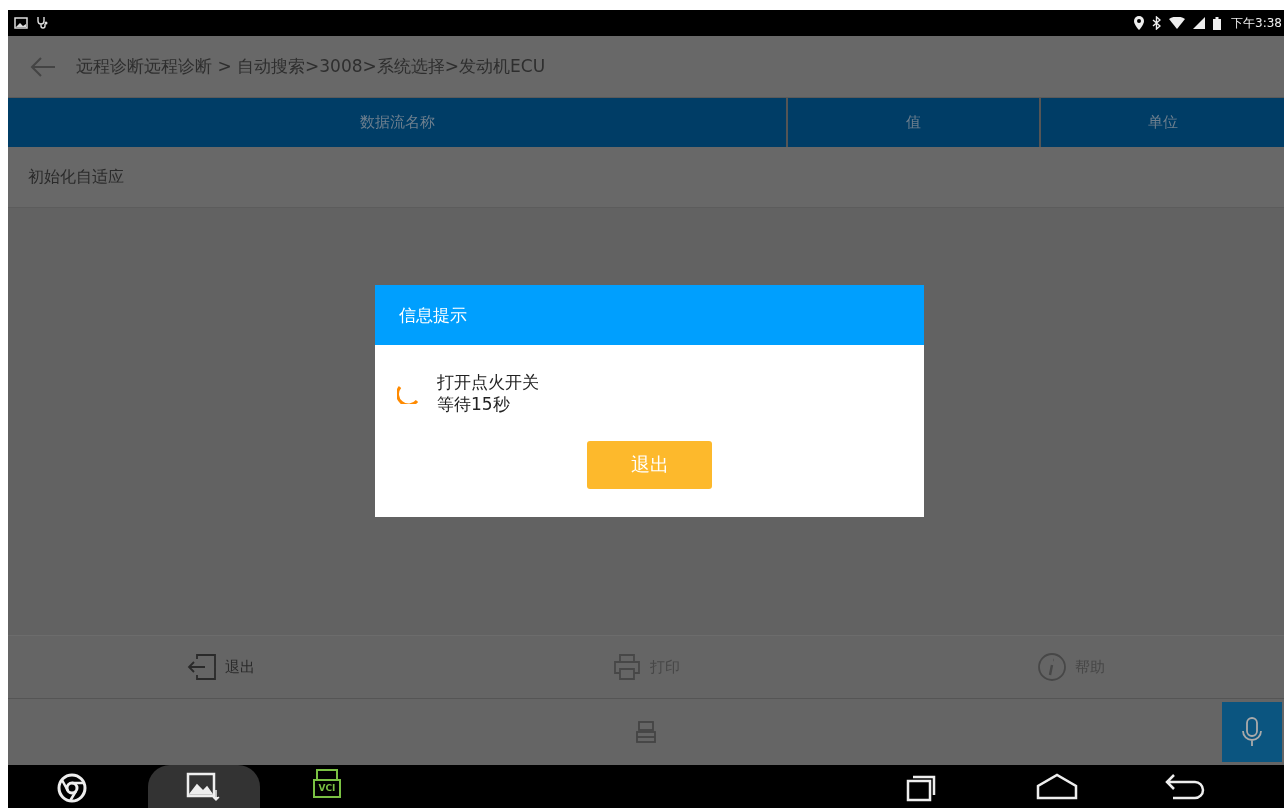 The height and width of the screenshot is (808, 1284). I want to click on table-row: 初始化自适应, so click(646, 177).